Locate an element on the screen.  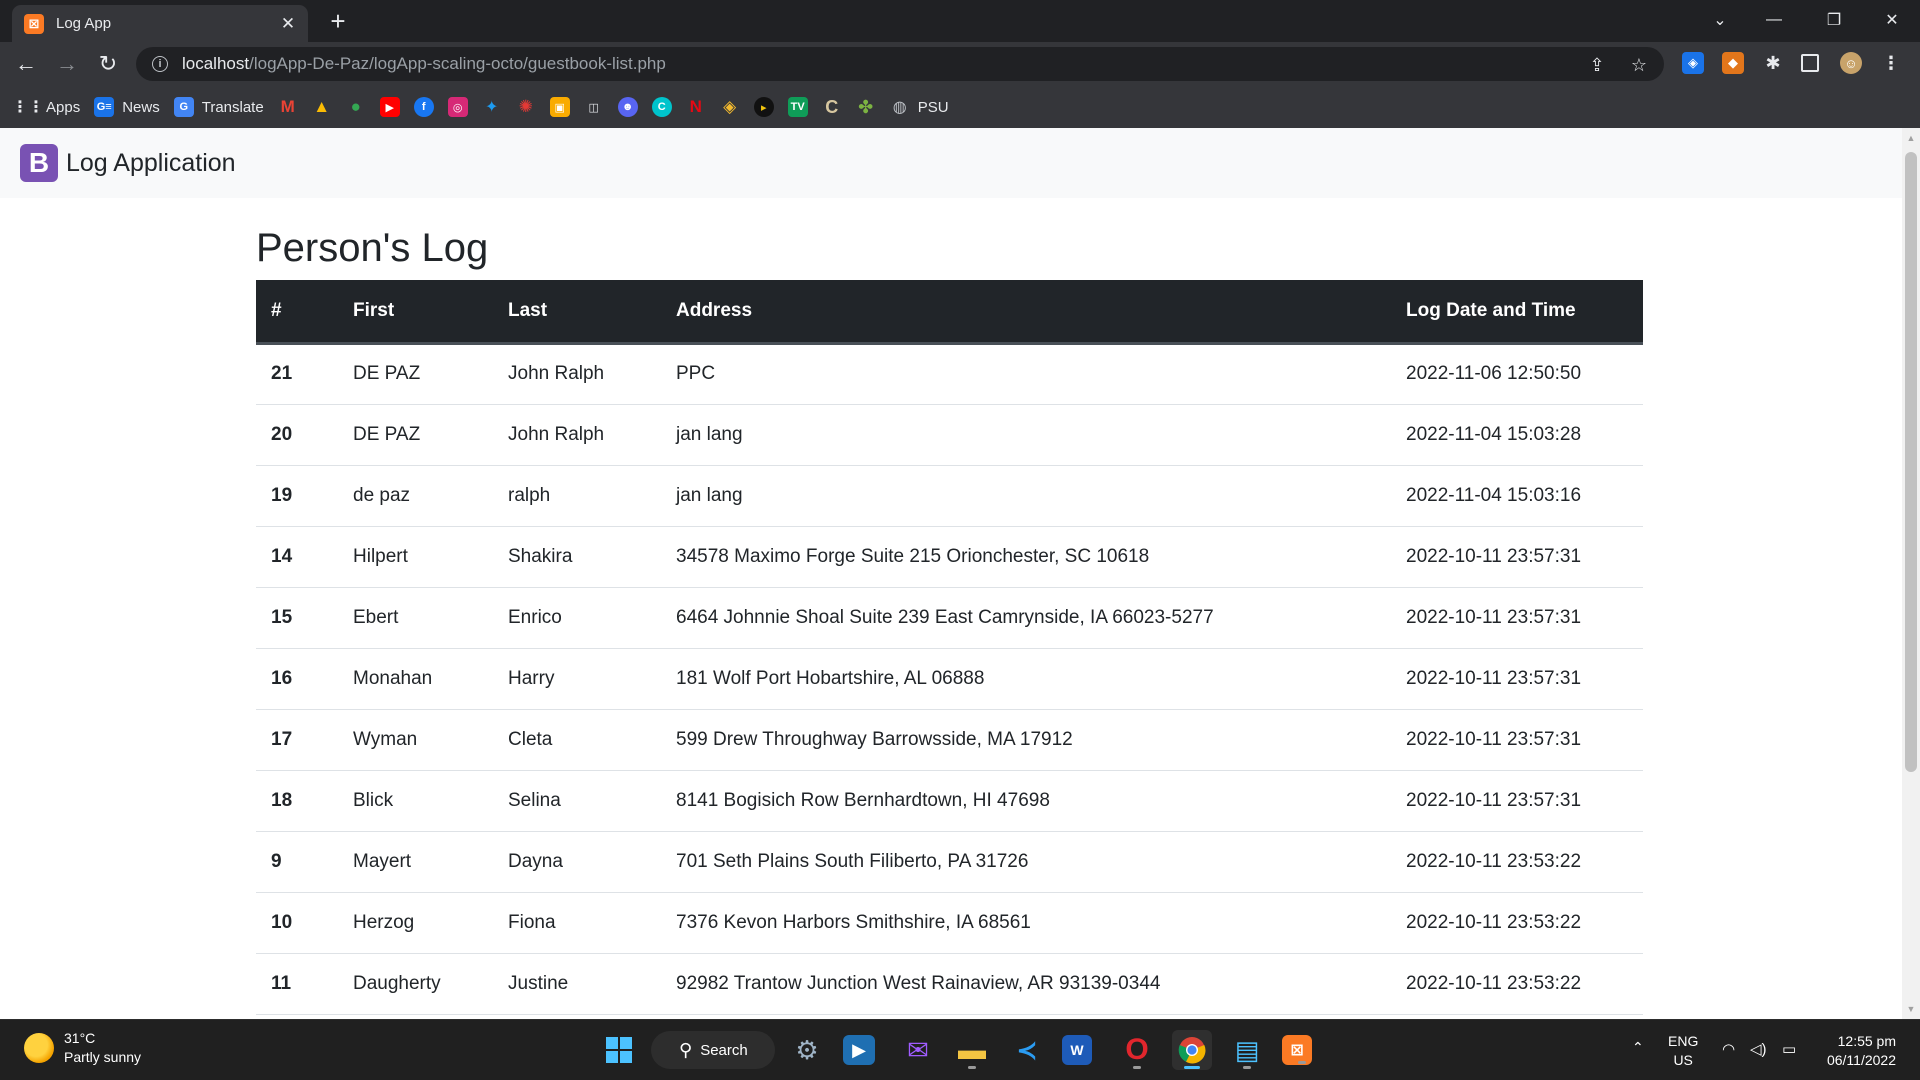
chrome-icon is located at coordinates (1192, 1050).